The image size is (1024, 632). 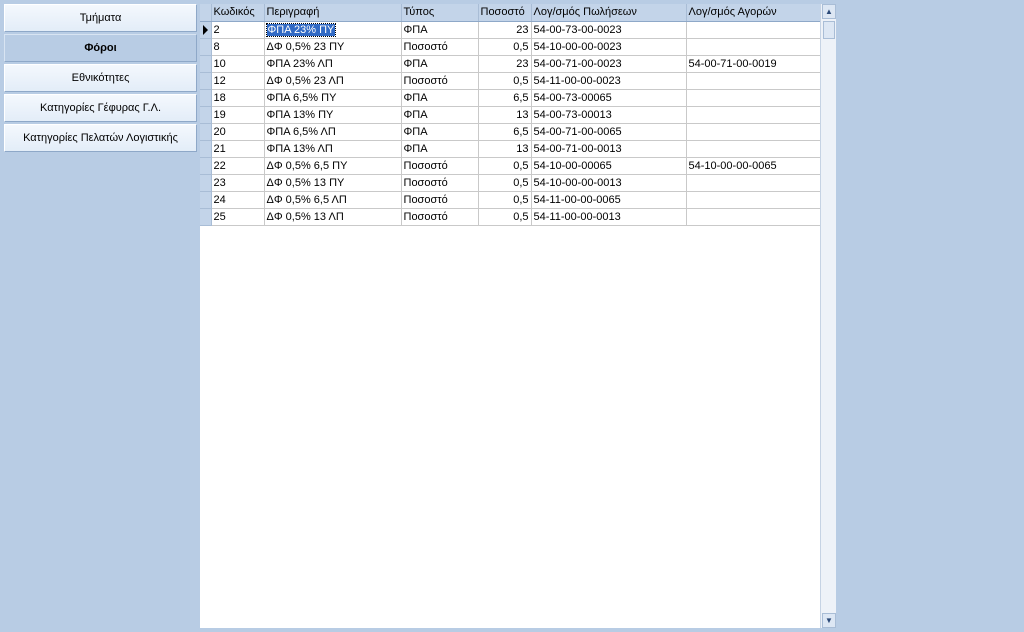 I want to click on column-header-rate: Ποσοστό, so click(x=505, y=13).